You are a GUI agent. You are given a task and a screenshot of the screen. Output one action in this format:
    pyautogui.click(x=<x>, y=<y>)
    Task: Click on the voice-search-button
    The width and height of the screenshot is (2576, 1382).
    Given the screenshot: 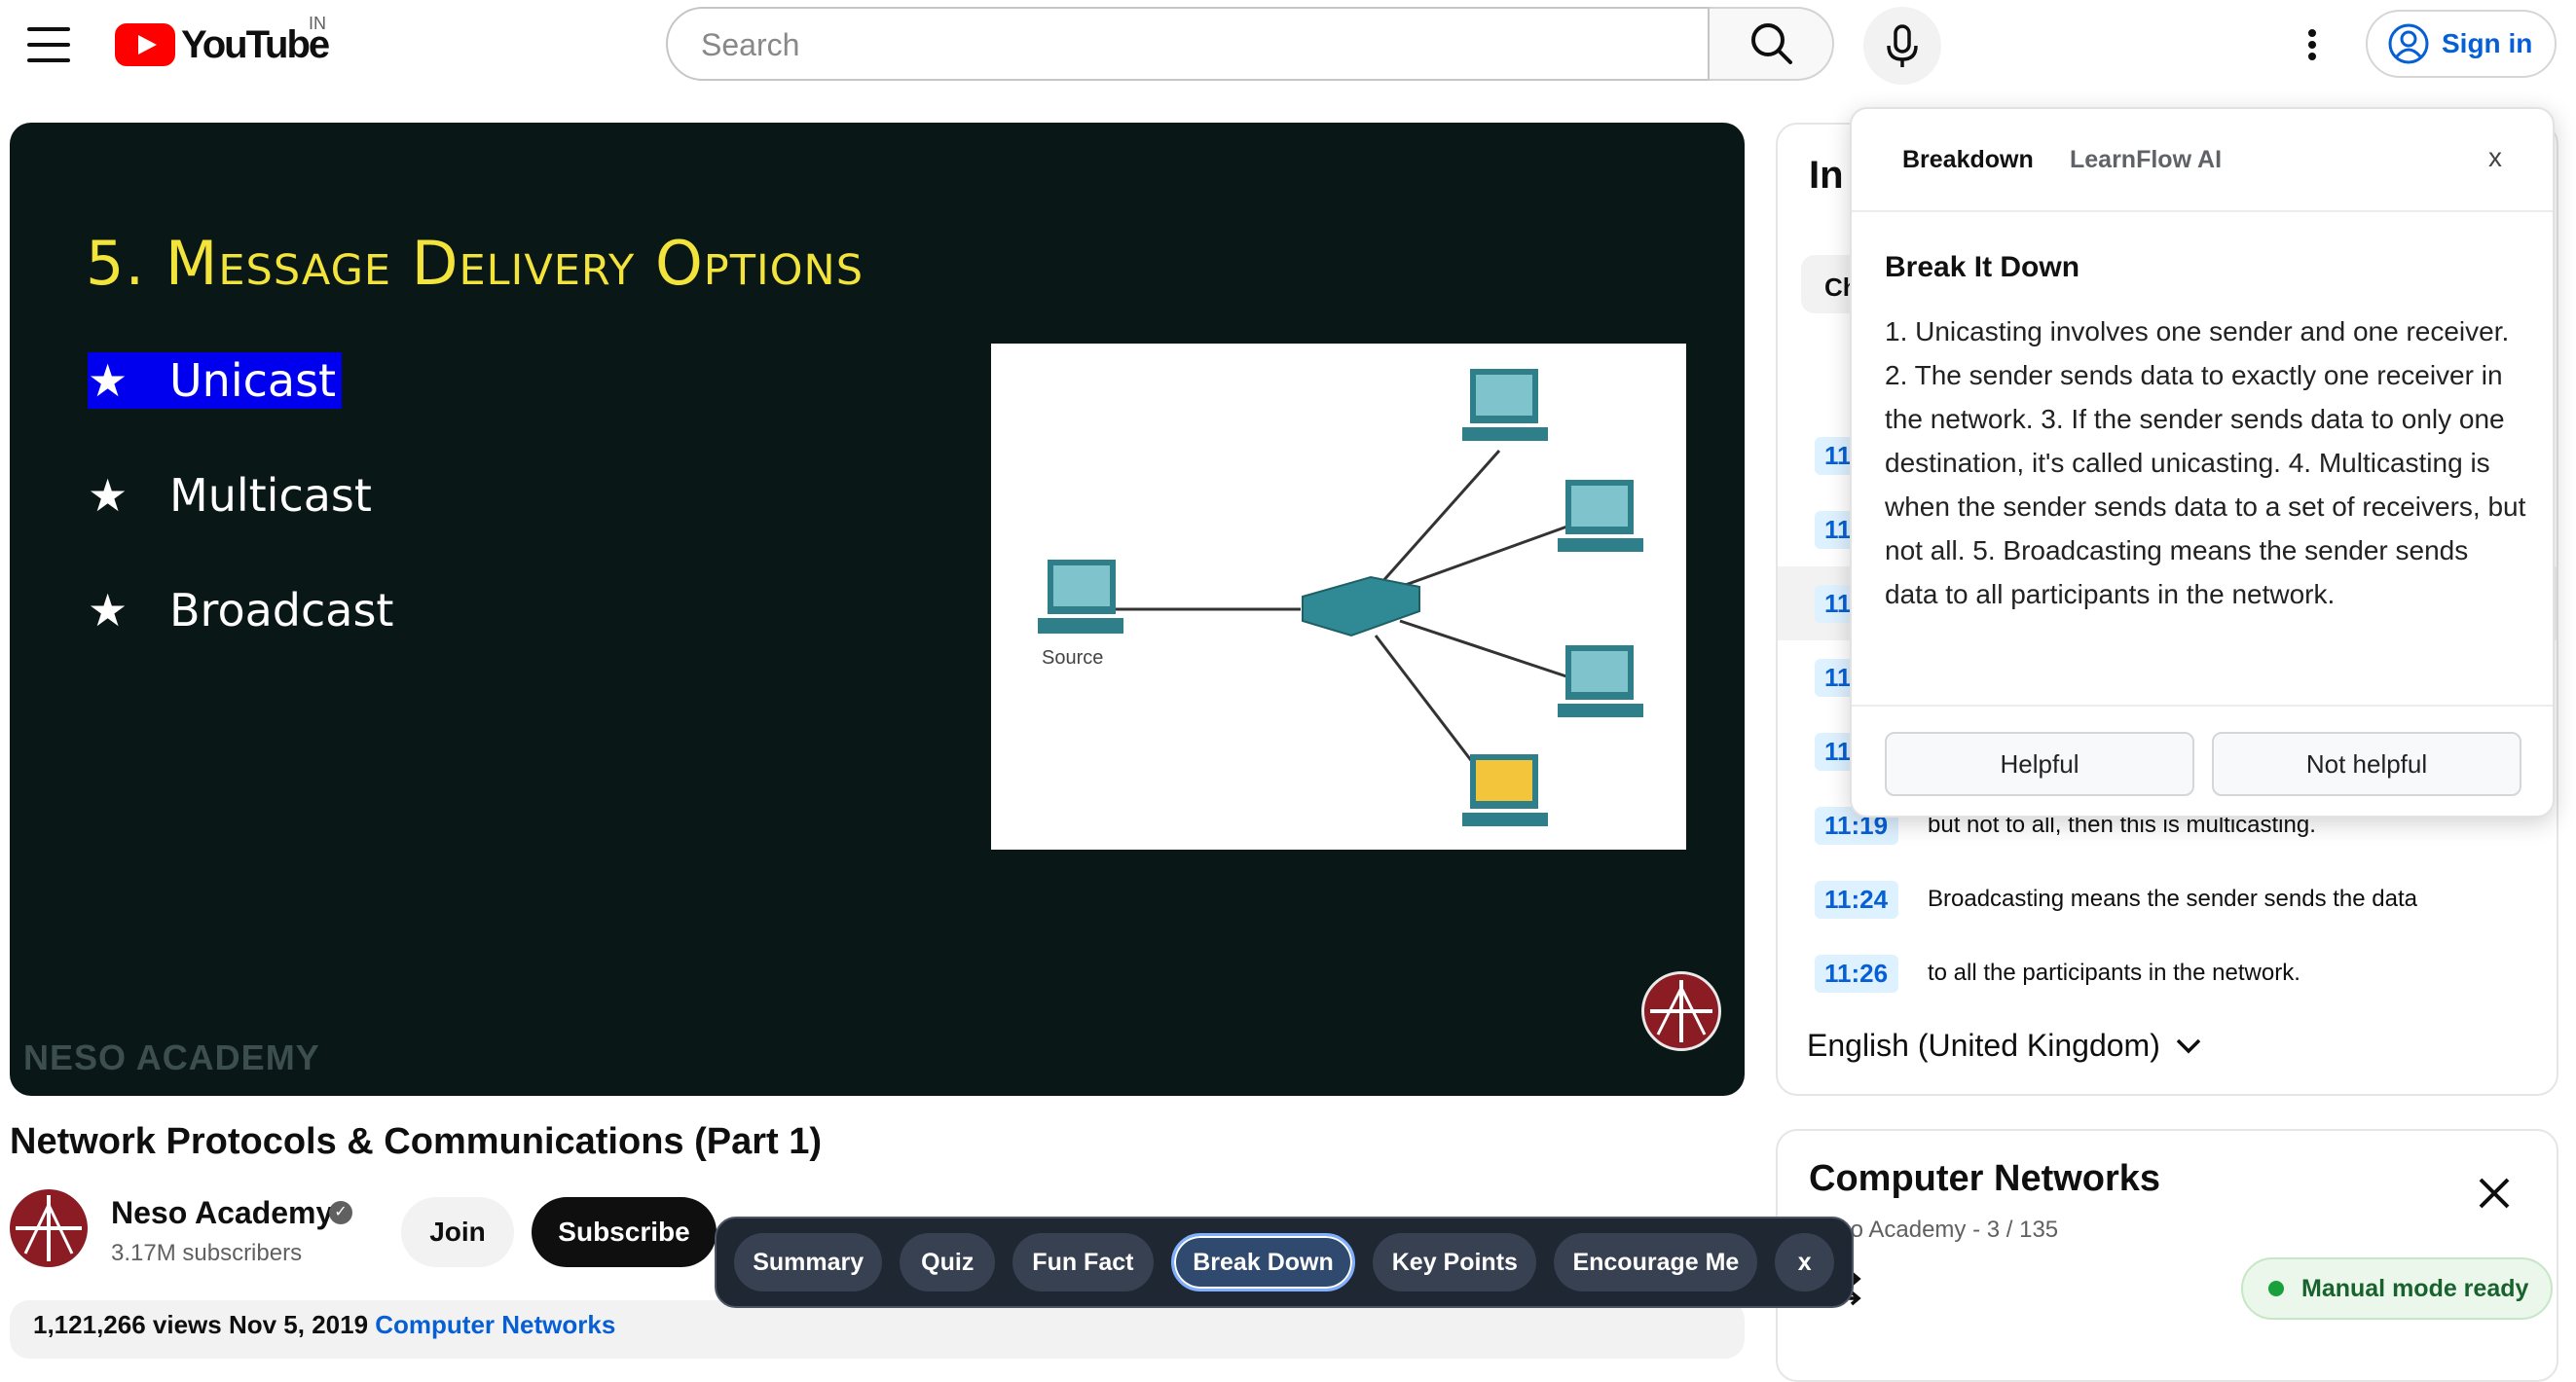 What is the action you would take?
    pyautogui.click(x=1902, y=46)
    